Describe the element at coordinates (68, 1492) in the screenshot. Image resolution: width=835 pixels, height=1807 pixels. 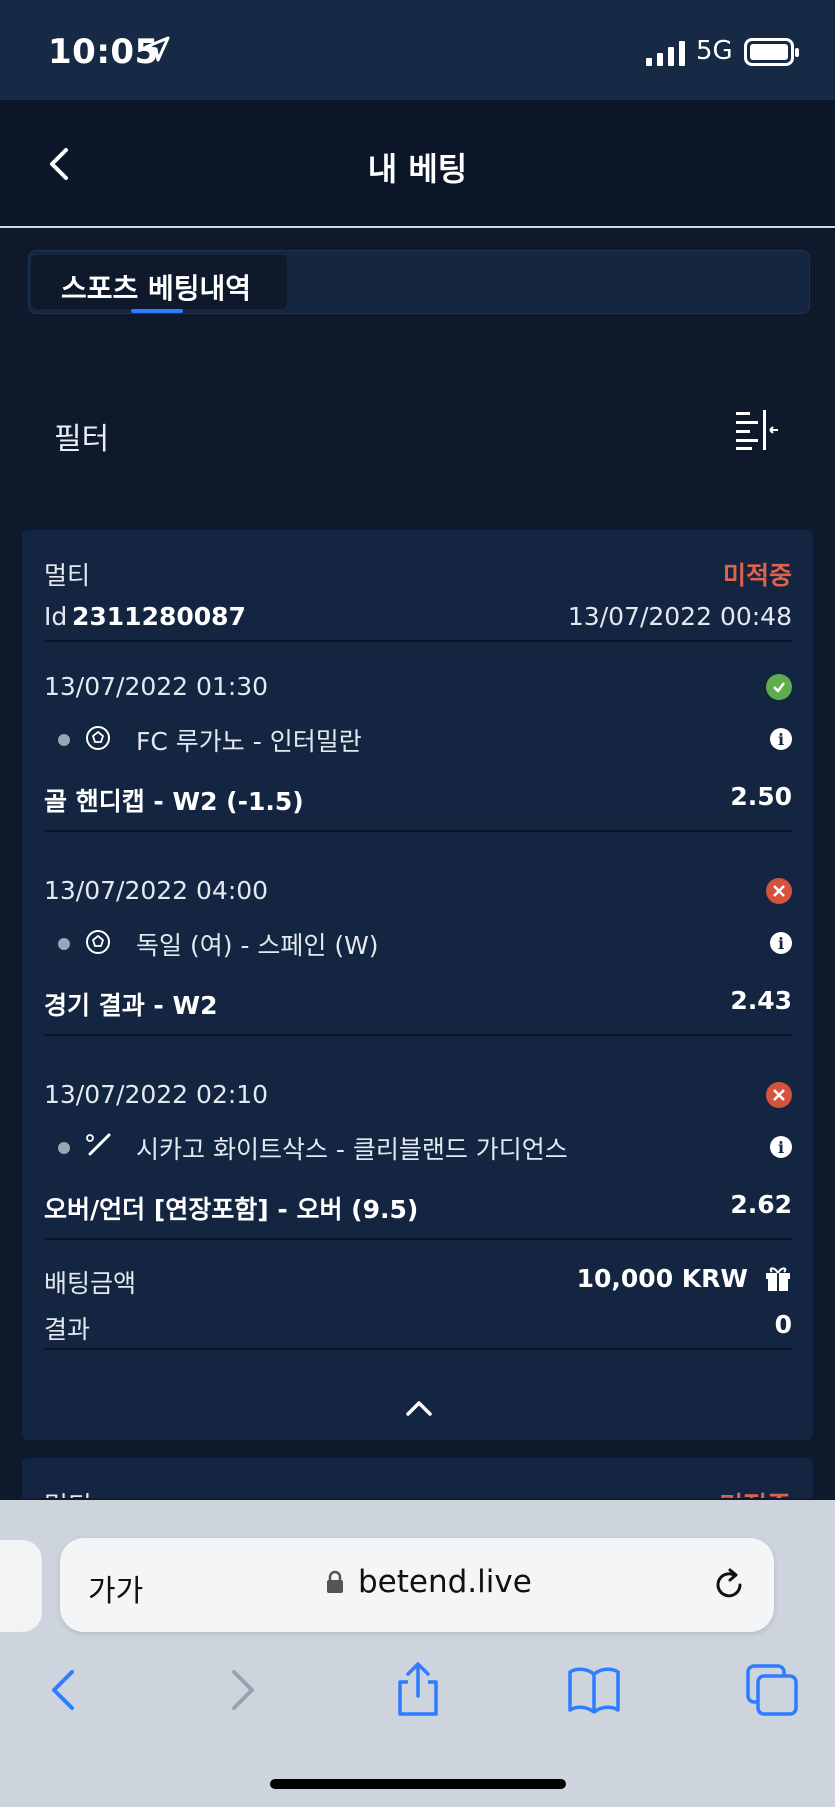
I see `next-bet-type: 멀티` at that location.